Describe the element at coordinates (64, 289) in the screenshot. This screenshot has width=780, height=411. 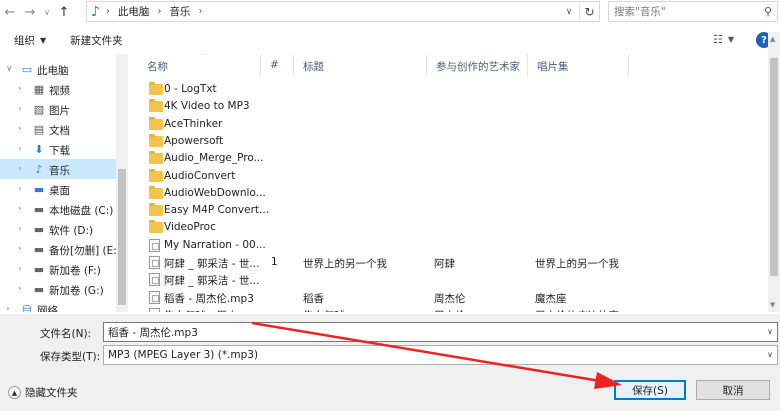
I see `nav-item: › ▬ 新加卷 (G:)` at that location.